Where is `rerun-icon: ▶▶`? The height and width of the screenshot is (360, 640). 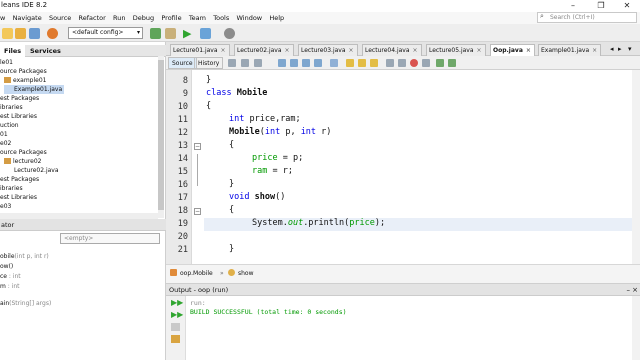
rerun-icon: ▶▶ is located at coordinates (177, 303).